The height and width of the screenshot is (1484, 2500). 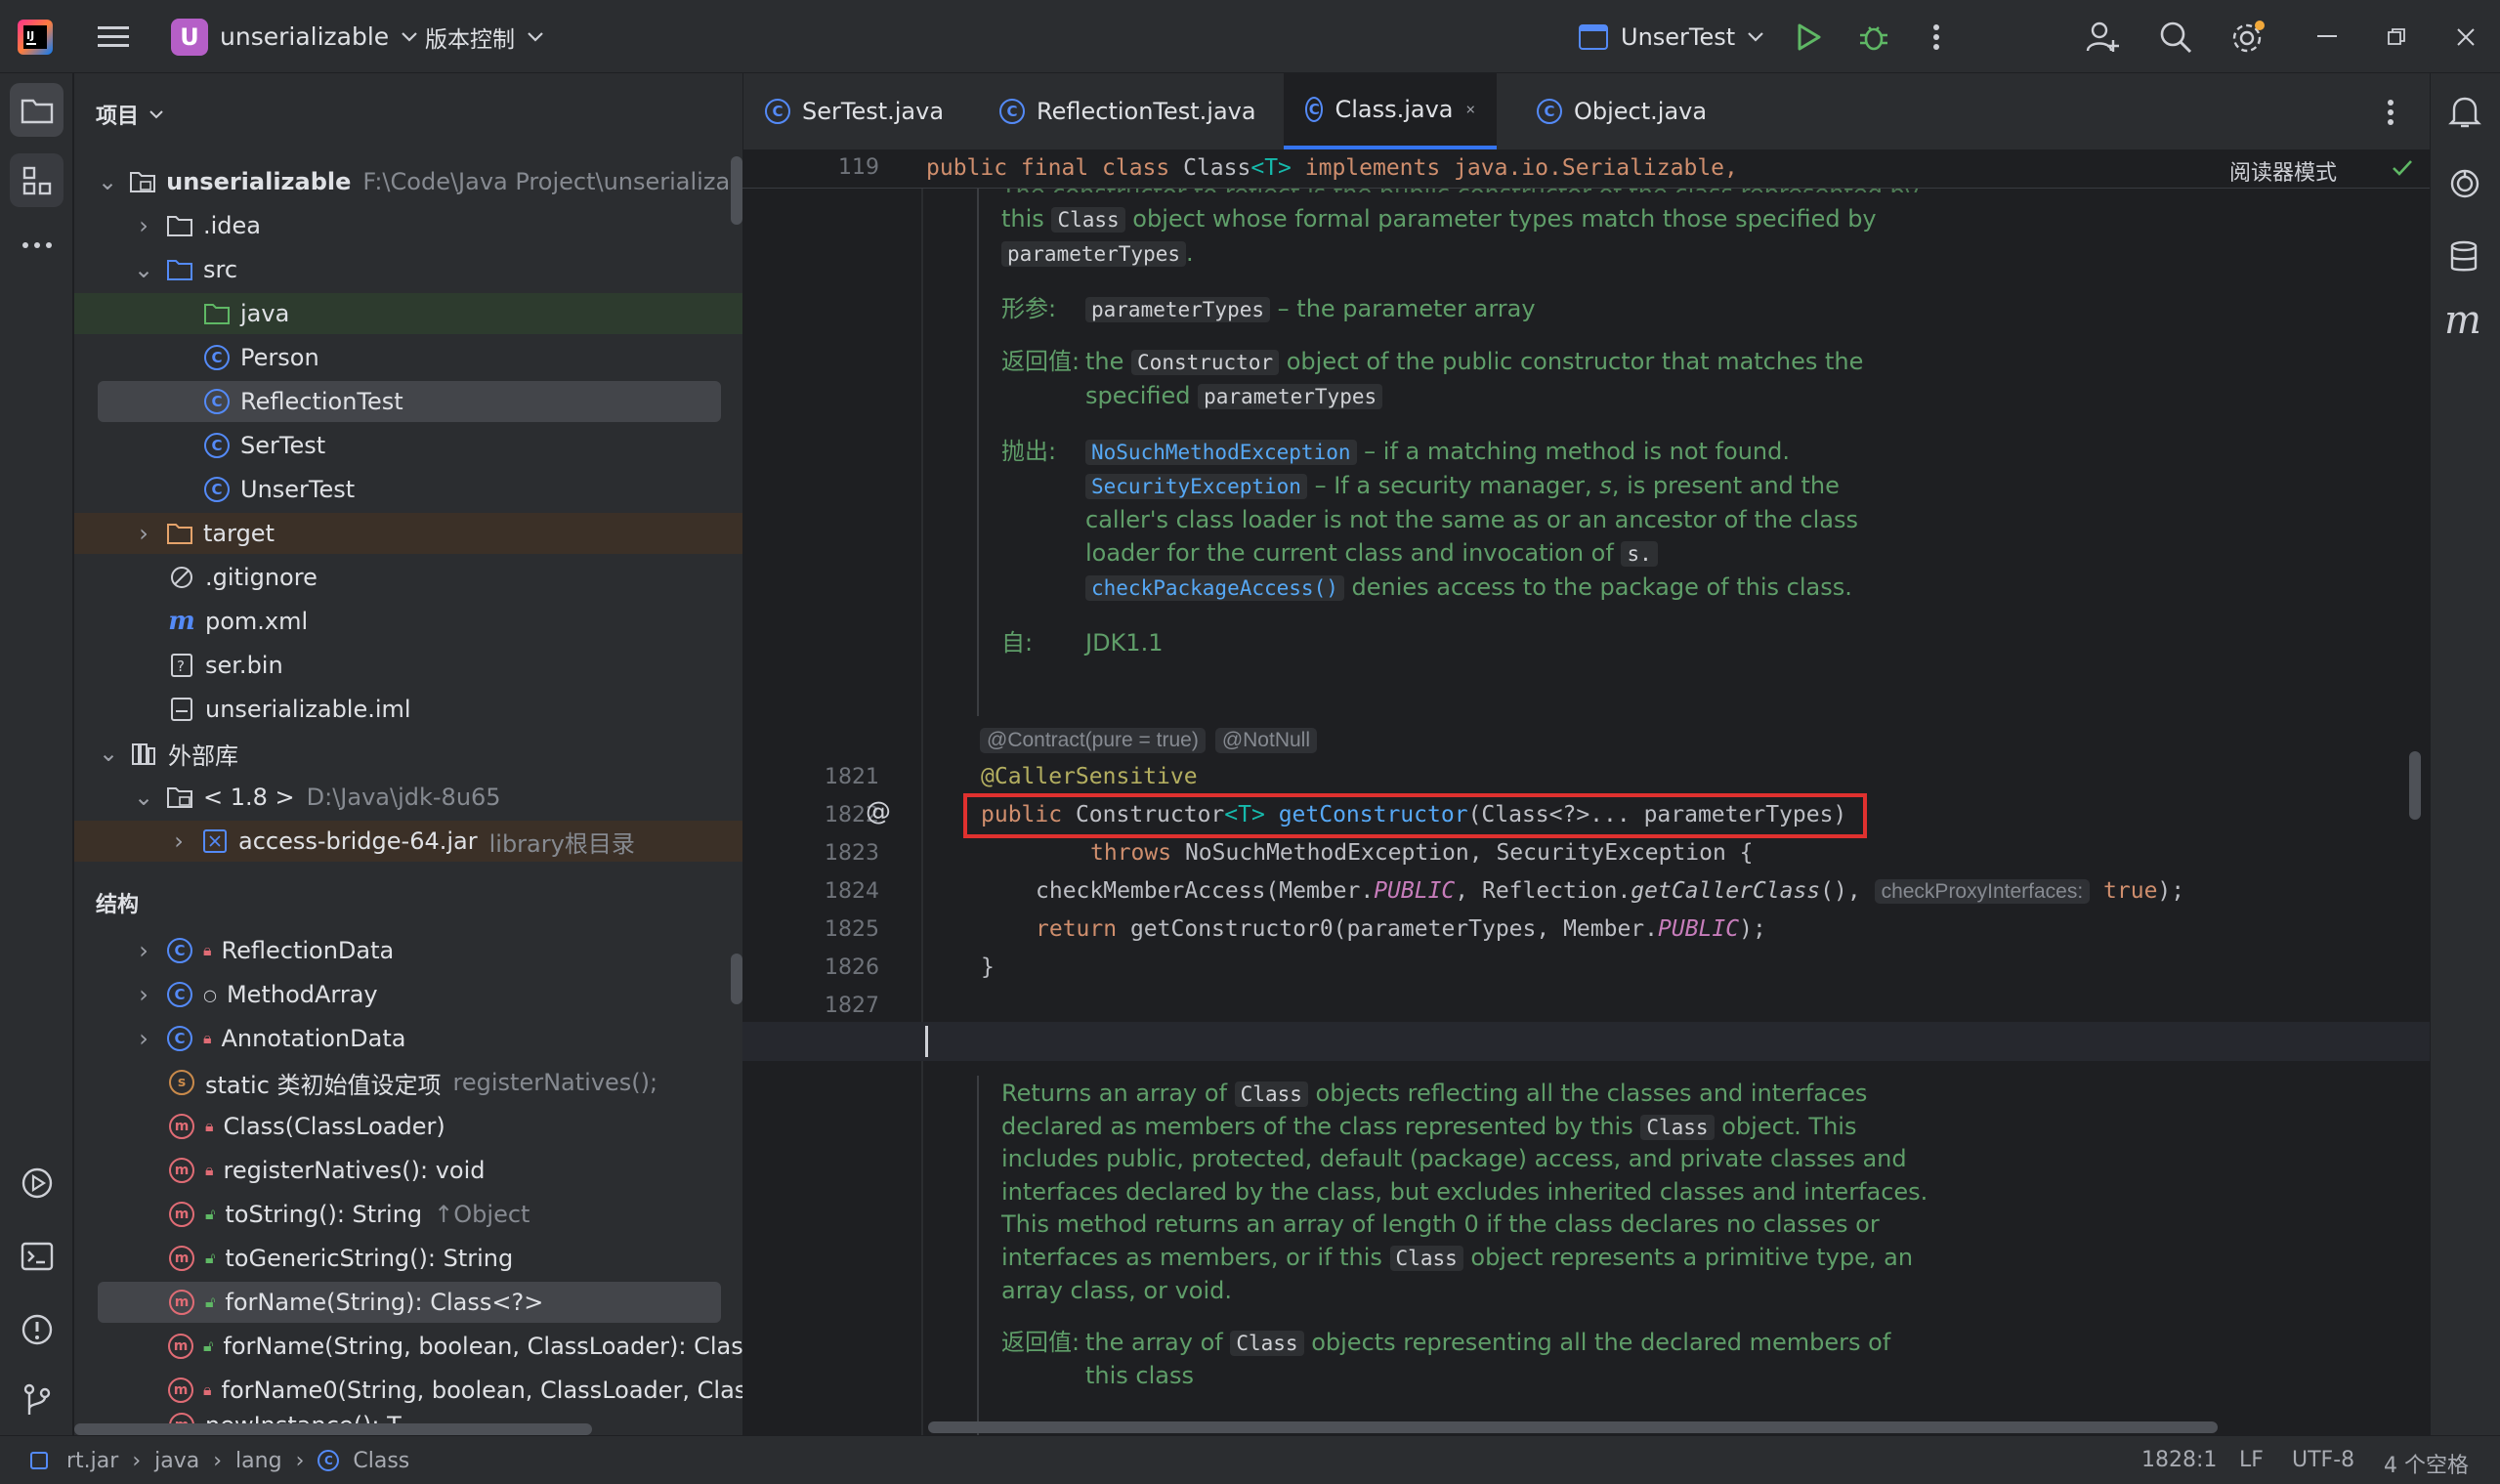 I want to click on class-icon: C, so click(x=329, y=1460).